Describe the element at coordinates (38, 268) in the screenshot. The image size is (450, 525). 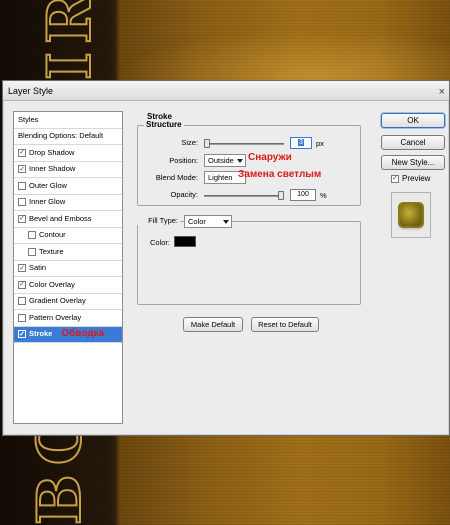
I see `style-item-label: Satin` at that location.